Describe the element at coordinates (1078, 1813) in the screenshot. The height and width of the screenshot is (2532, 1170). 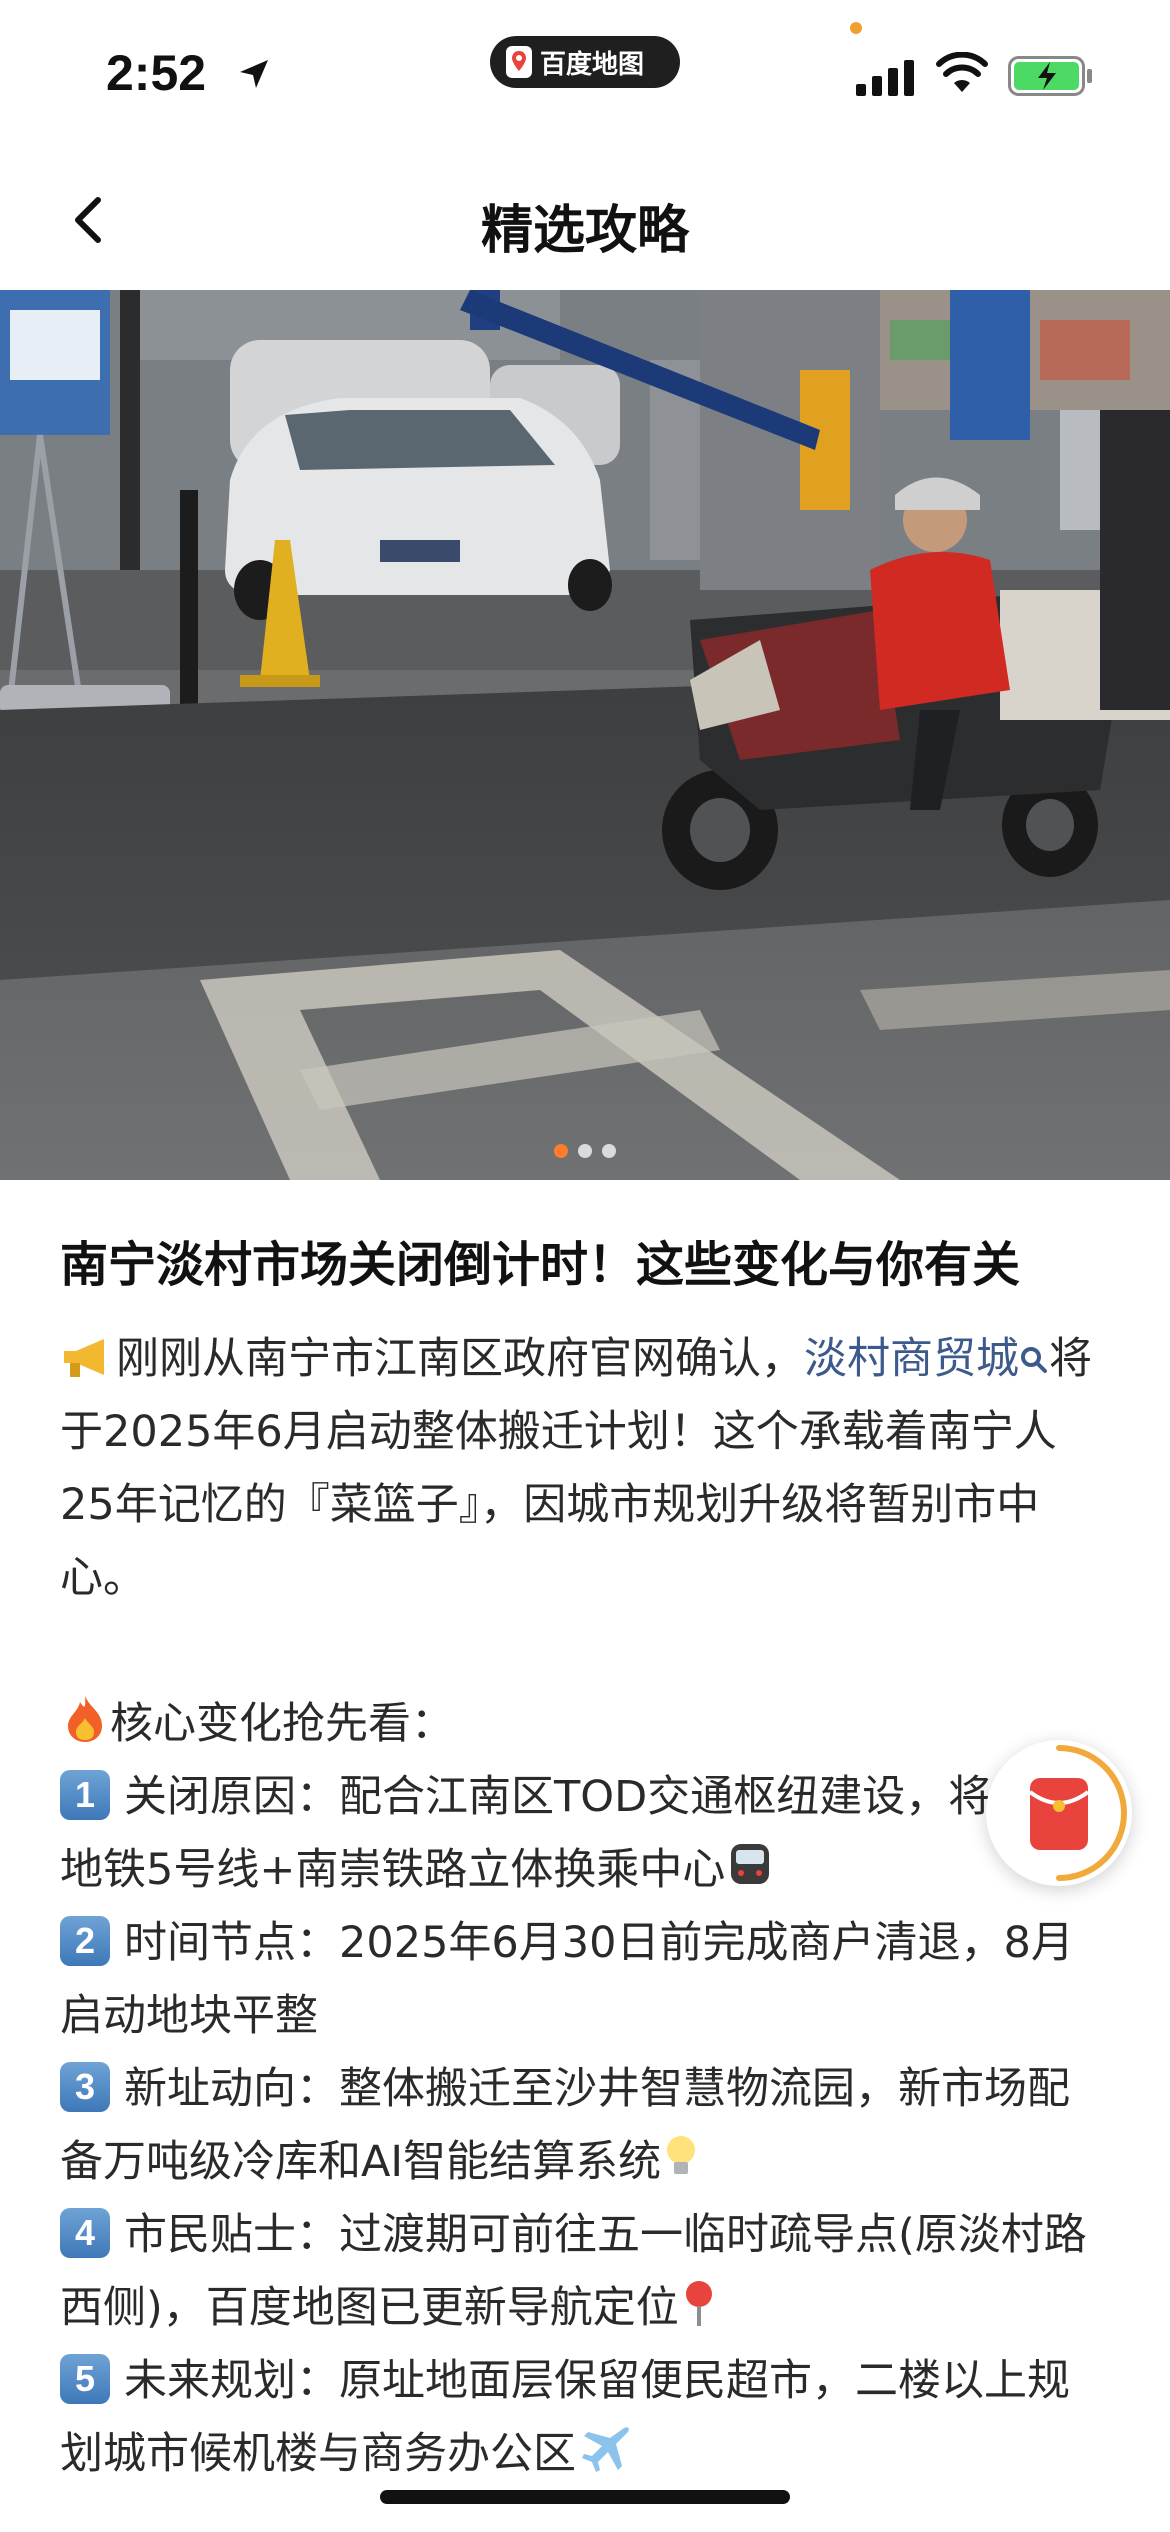
I see `red-packet-icon` at that location.